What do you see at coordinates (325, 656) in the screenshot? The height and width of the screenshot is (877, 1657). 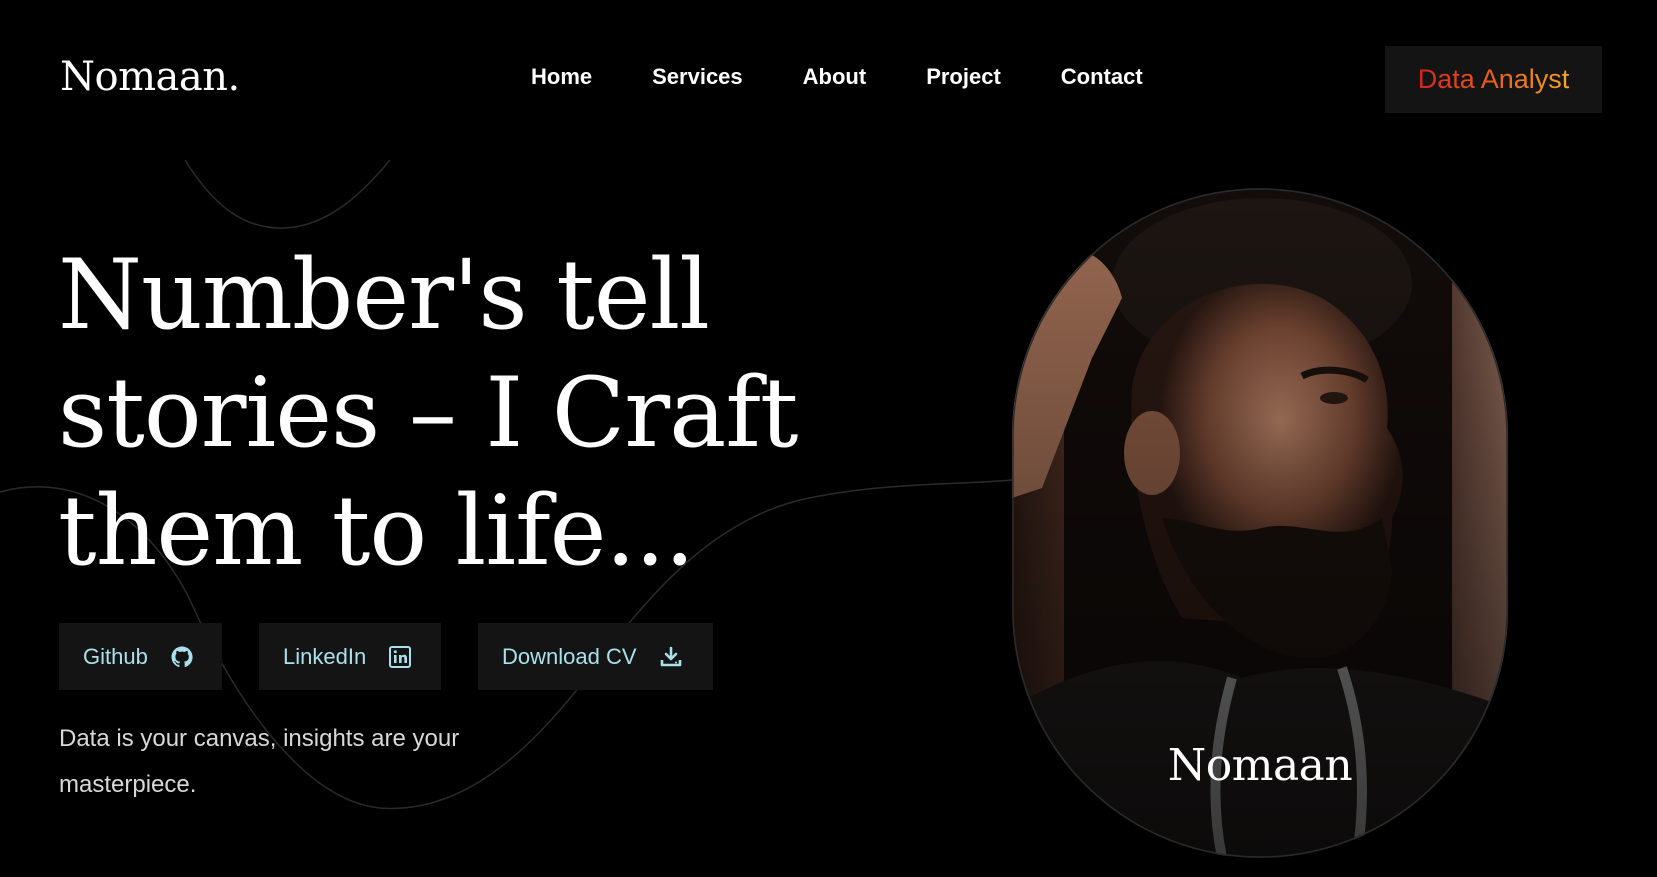 I see `linkedin-button-label: LinkedIn` at bounding box center [325, 656].